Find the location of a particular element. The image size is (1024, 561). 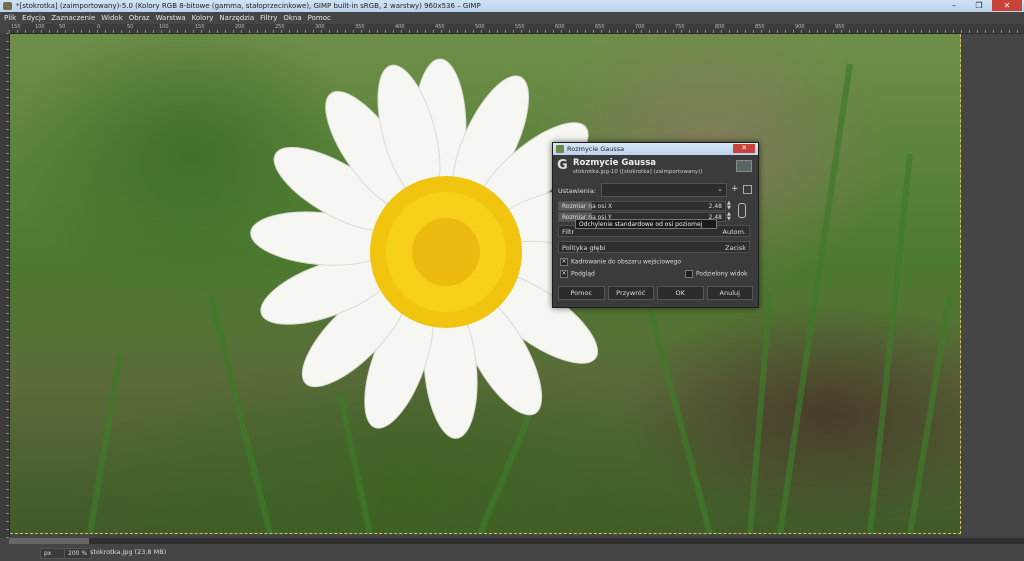

size-x-value: 2,48 is located at coordinates (715, 206).